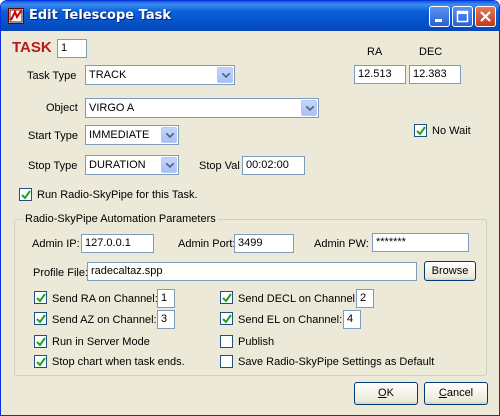  What do you see at coordinates (16, 16) in the screenshot?
I see `app-icon` at bounding box center [16, 16].